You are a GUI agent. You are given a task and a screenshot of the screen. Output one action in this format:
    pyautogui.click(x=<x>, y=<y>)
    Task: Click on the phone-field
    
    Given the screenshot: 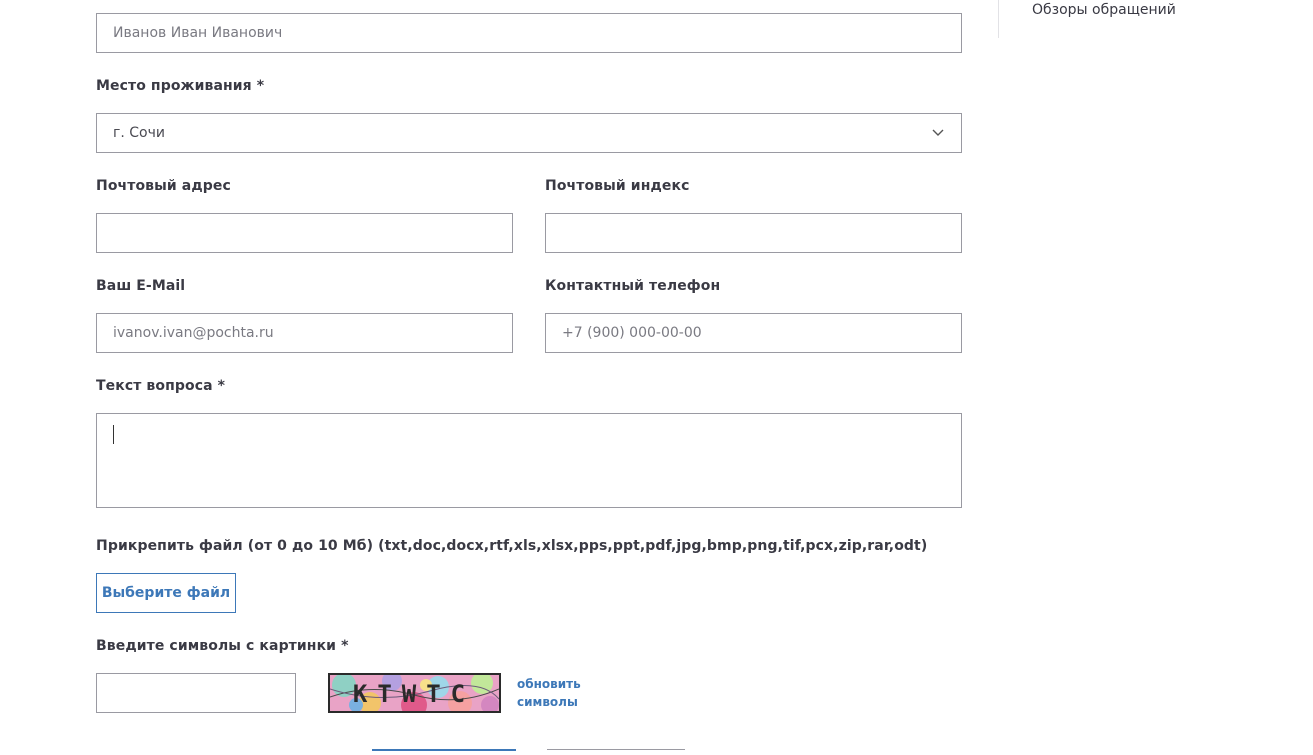 What is the action you would take?
    pyautogui.click(x=753, y=333)
    